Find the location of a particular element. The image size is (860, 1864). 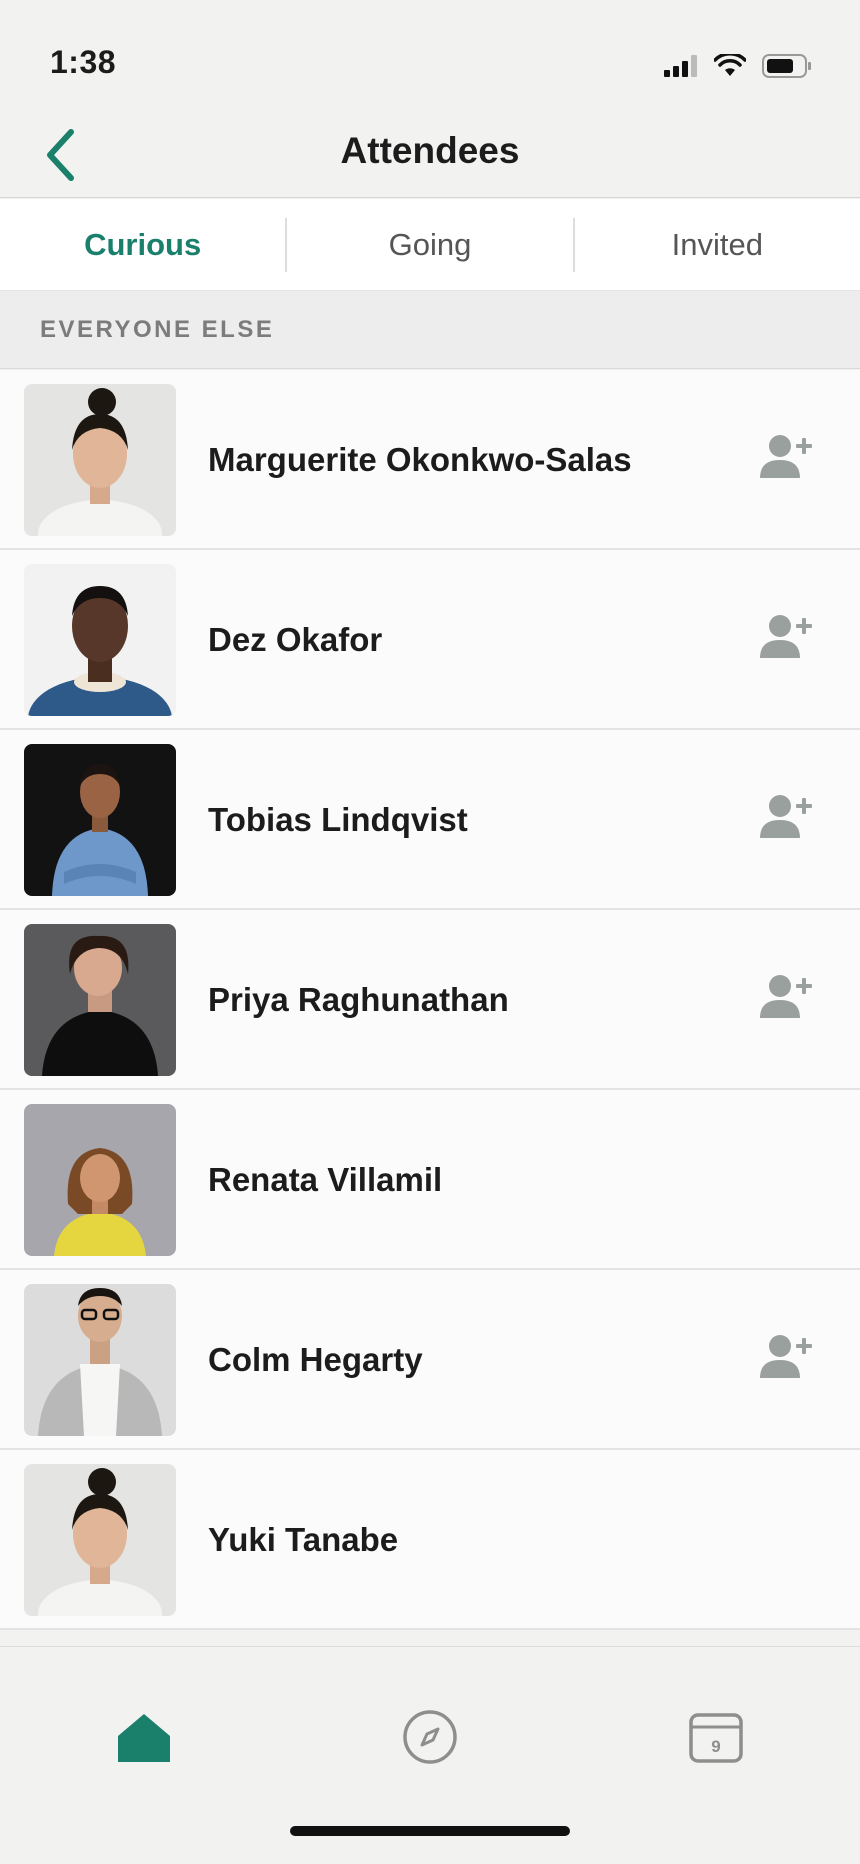

home-indicator is located at coordinates (430, 1831).